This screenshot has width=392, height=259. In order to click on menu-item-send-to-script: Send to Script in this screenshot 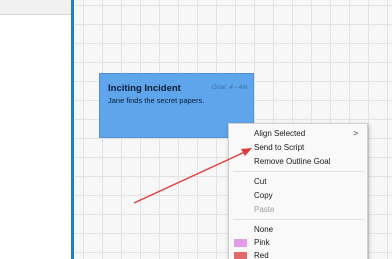, I will do `click(299, 148)`.